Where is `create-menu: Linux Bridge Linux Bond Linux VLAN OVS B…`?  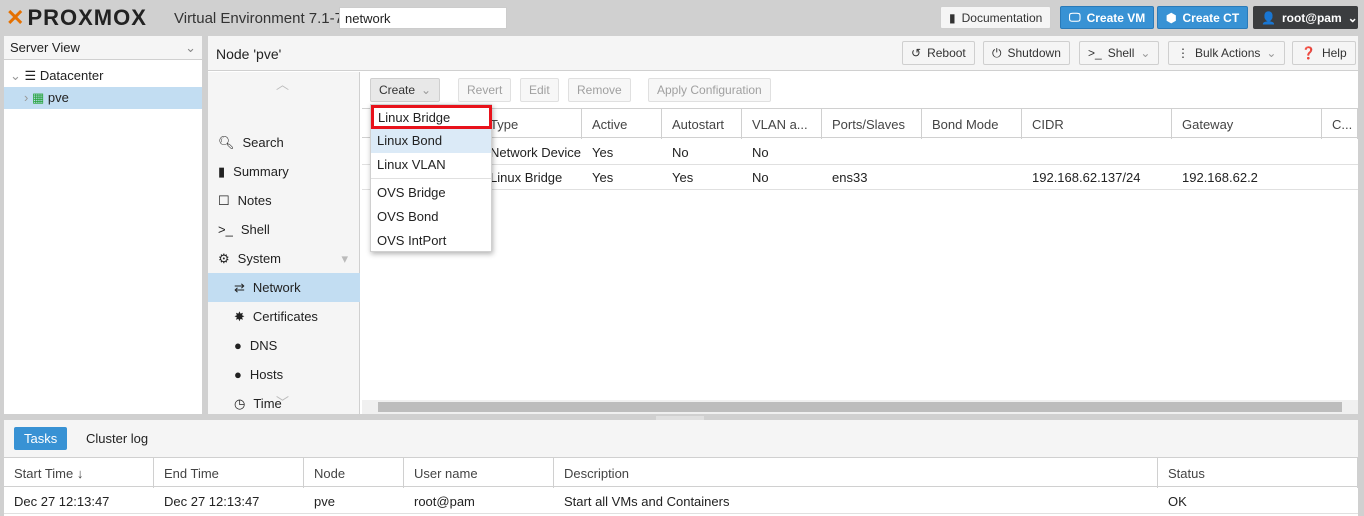
create-menu: Linux Bridge Linux Bond Linux VLAN OVS B… is located at coordinates (431, 178).